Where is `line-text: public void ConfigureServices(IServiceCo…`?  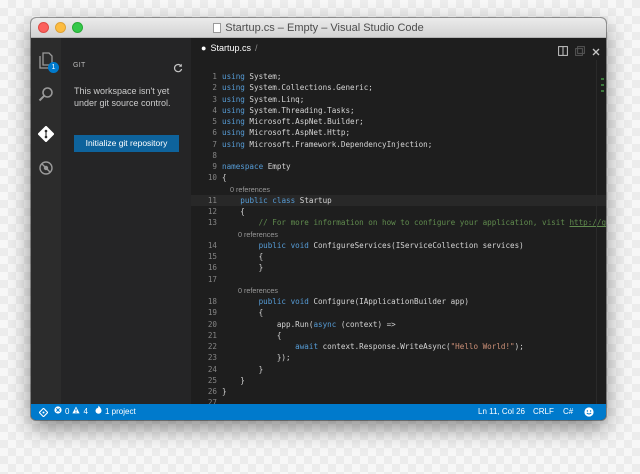
line-text: public void ConfigureServices(IServiceCo… is located at coordinates (391, 245).